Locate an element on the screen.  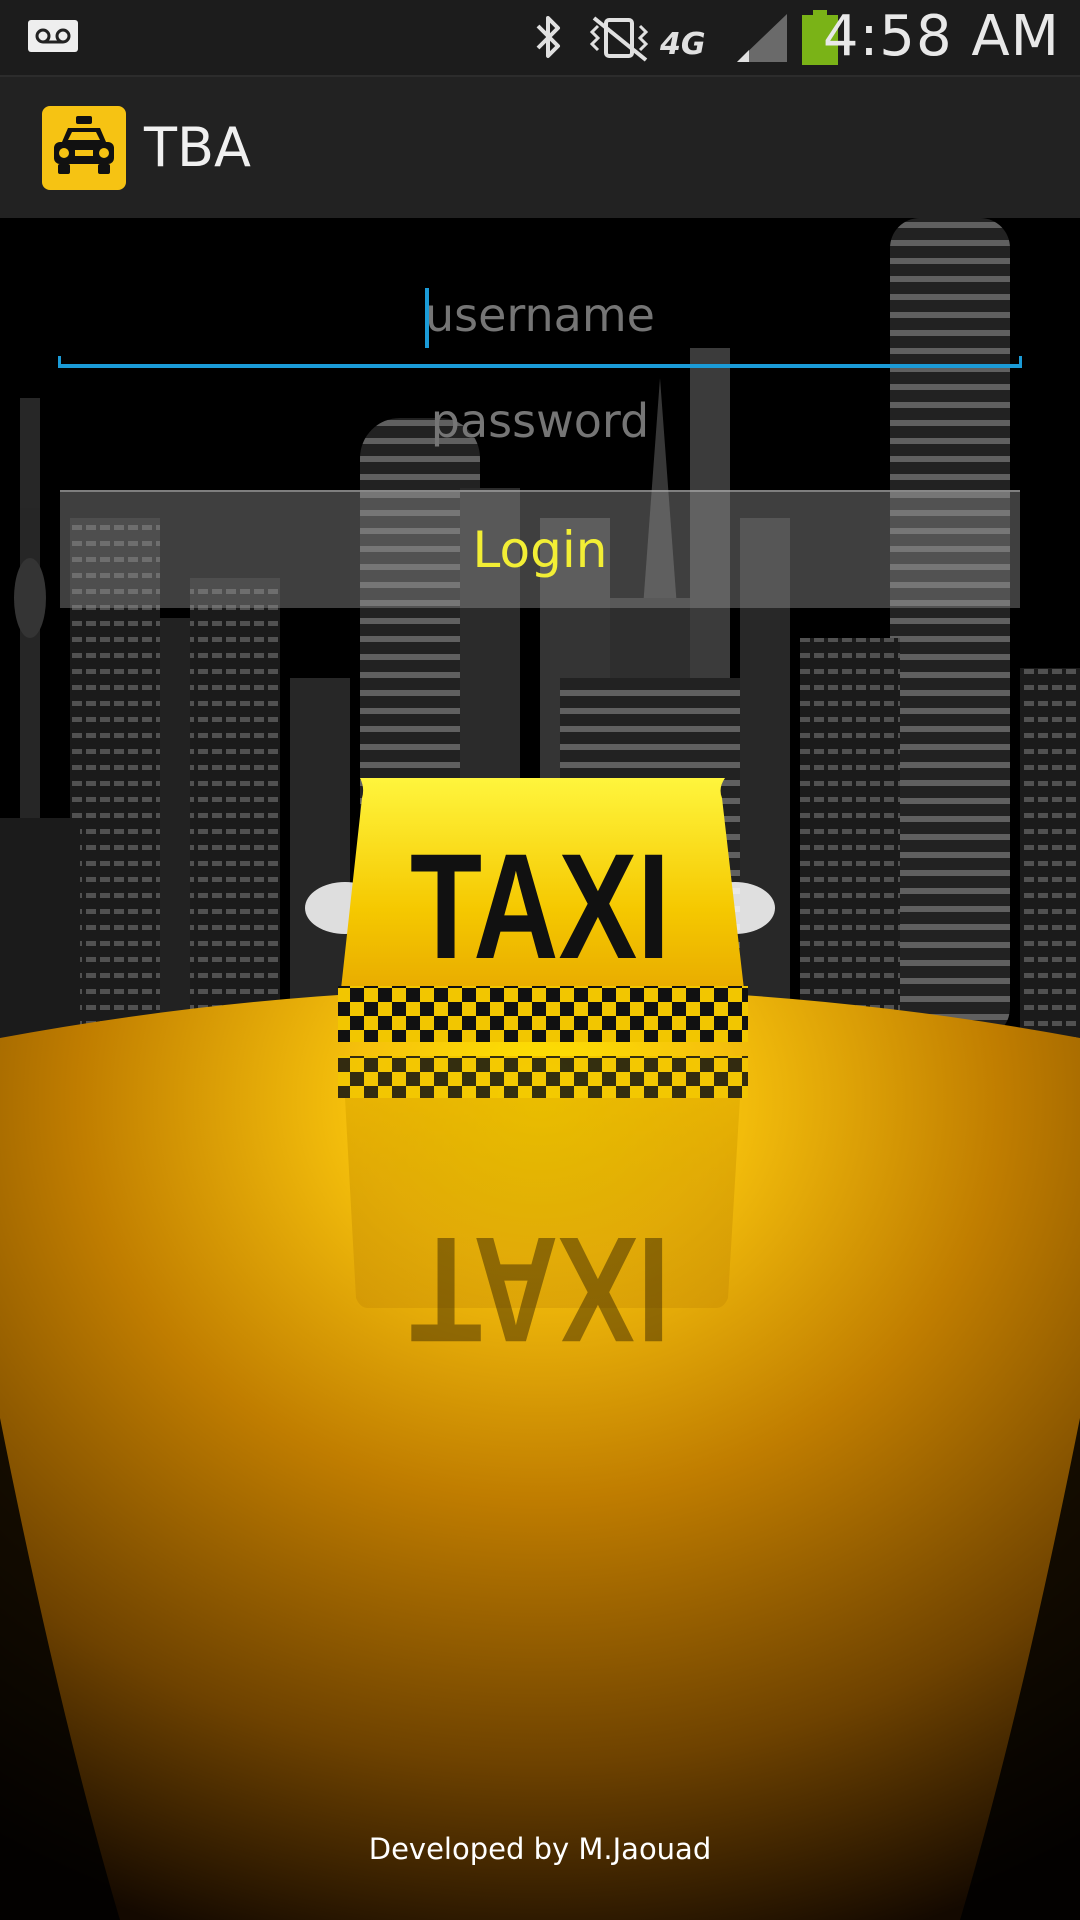
status-bar: 4G 4:58 AM is located at coordinates (540, 37).